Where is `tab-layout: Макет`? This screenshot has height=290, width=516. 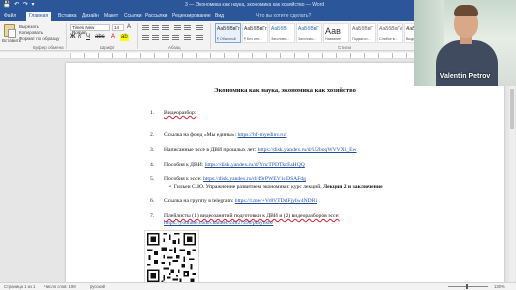 tab-layout: Макет is located at coordinates (111, 16).